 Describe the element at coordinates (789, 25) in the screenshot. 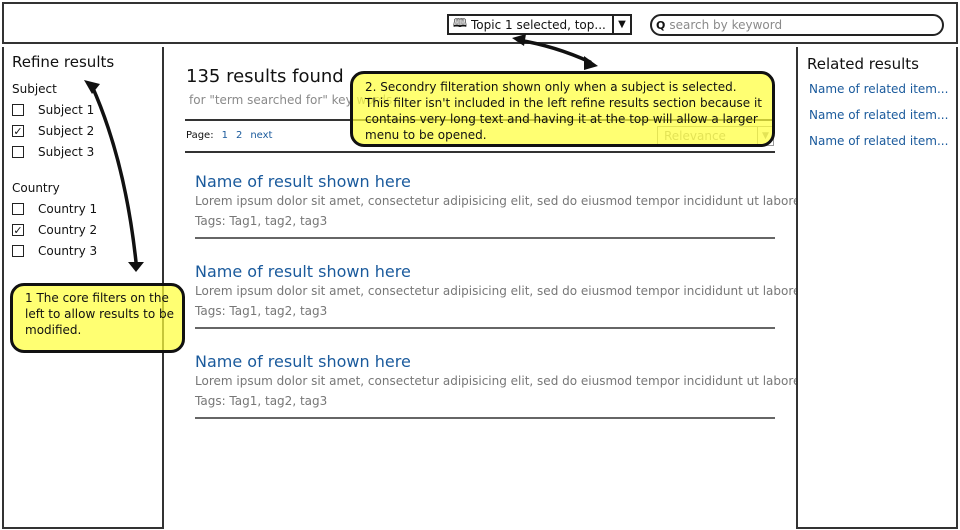

I see `search-input` at that location.